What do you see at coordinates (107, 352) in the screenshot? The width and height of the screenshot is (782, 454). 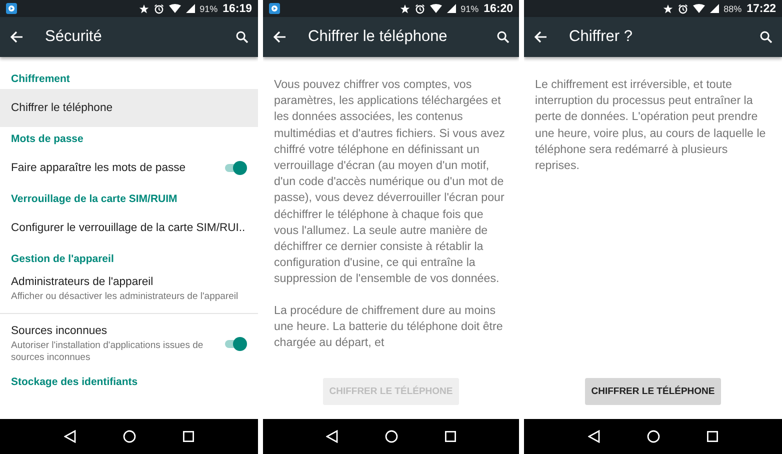 I see `item-description: Autoriser l'installation d'applications issues de sources inconnues` at bounding box center [107, 352].